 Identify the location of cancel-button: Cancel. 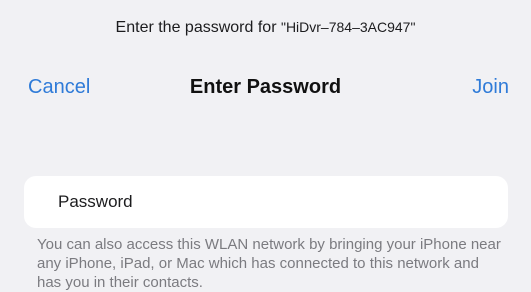
(59, 87).